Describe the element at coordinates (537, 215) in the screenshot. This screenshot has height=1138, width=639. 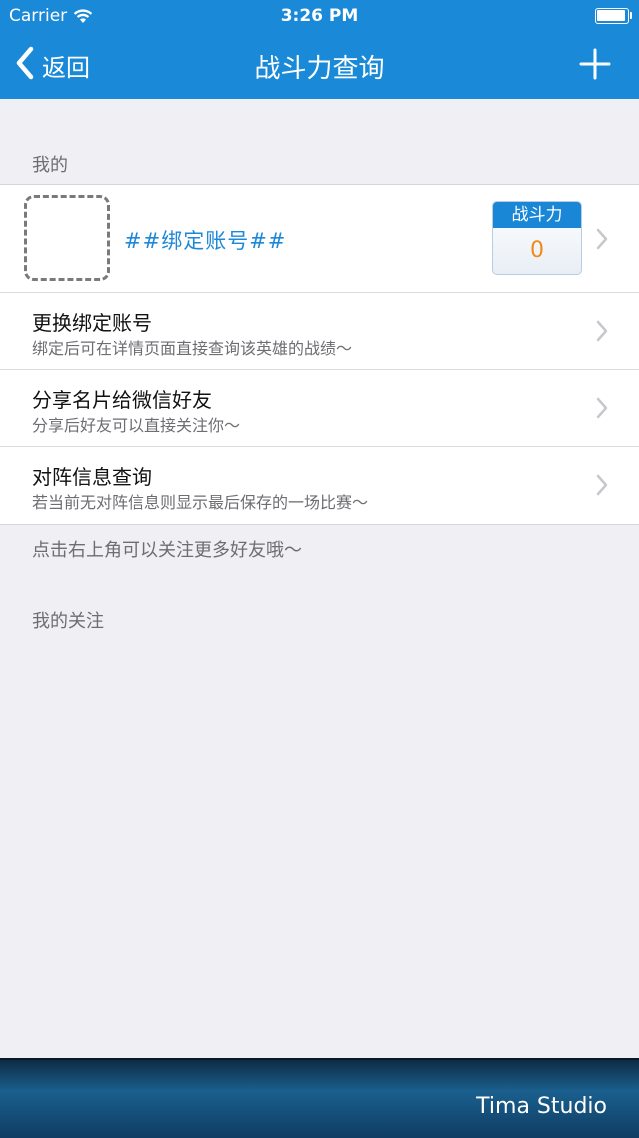
I see `power-label: 战斗力` at that location.